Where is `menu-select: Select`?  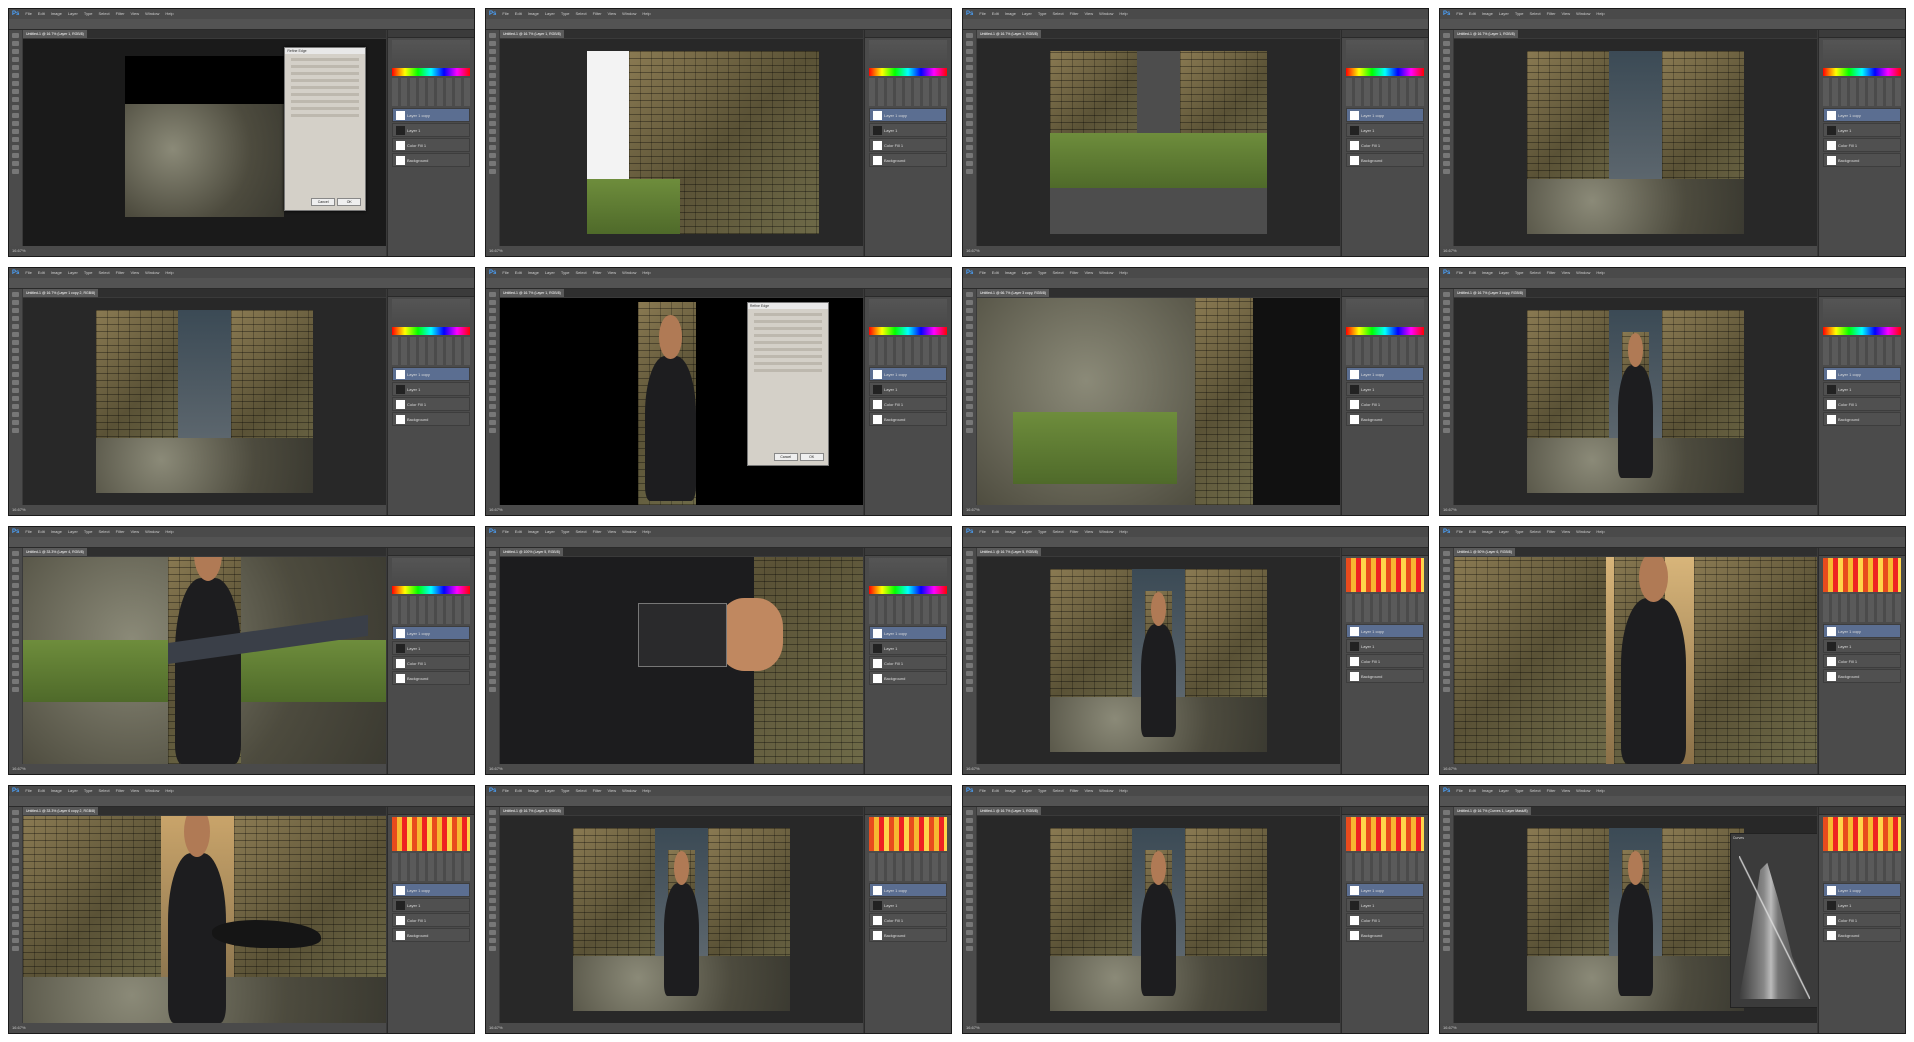
menu-select: Select is located at coordinates (1535, 273).